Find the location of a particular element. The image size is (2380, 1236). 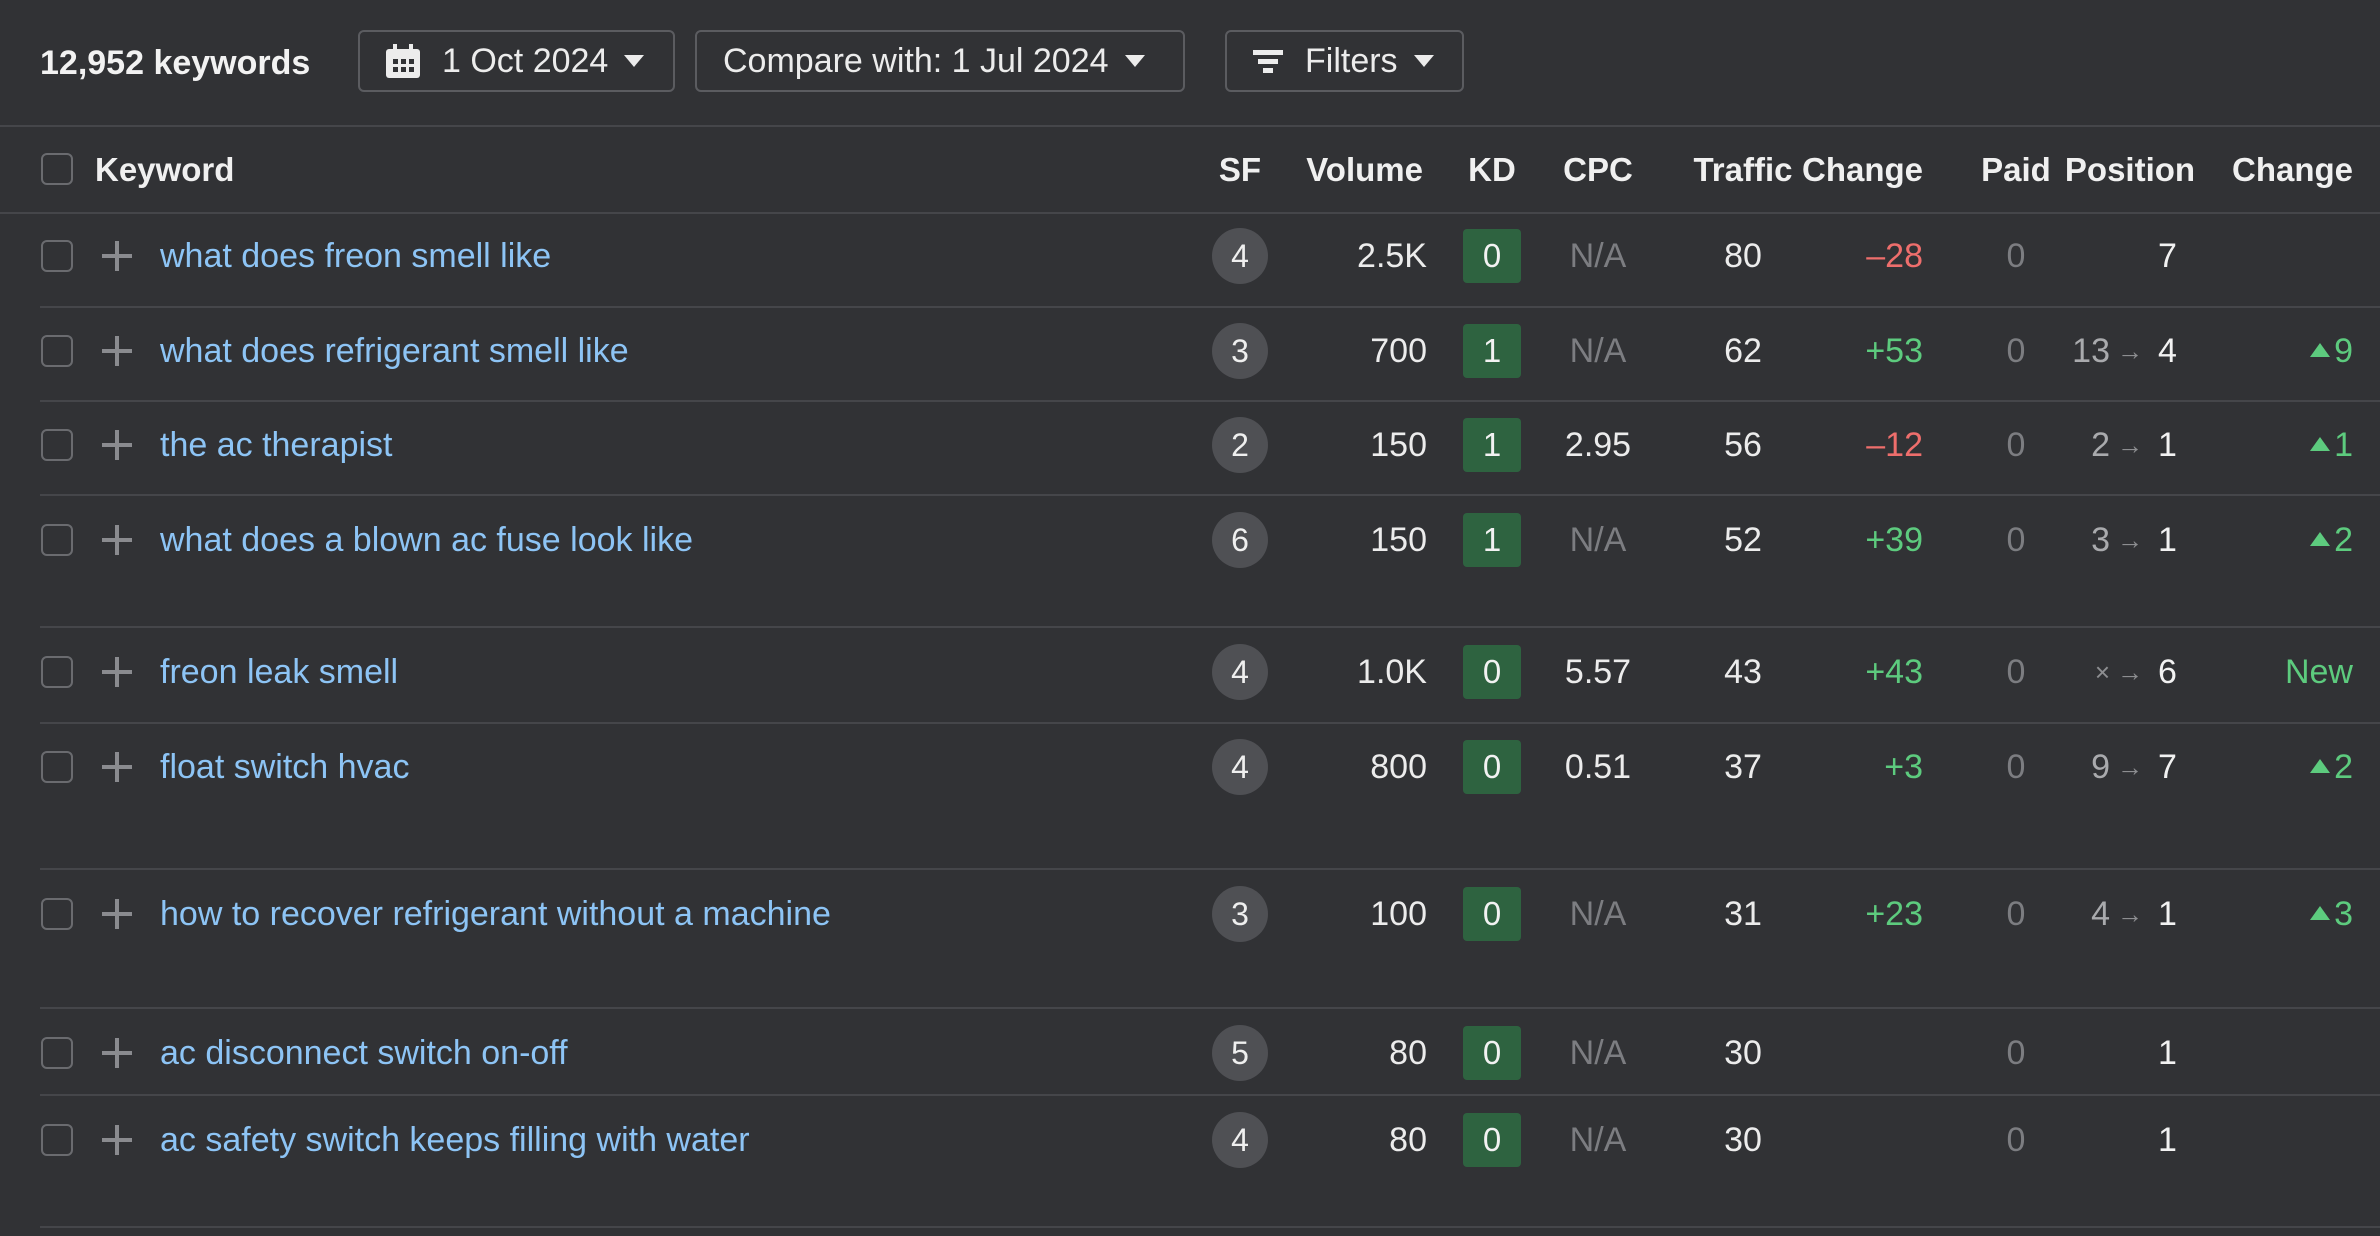

volume-value: 700 is located at coordinates (1398, 351).